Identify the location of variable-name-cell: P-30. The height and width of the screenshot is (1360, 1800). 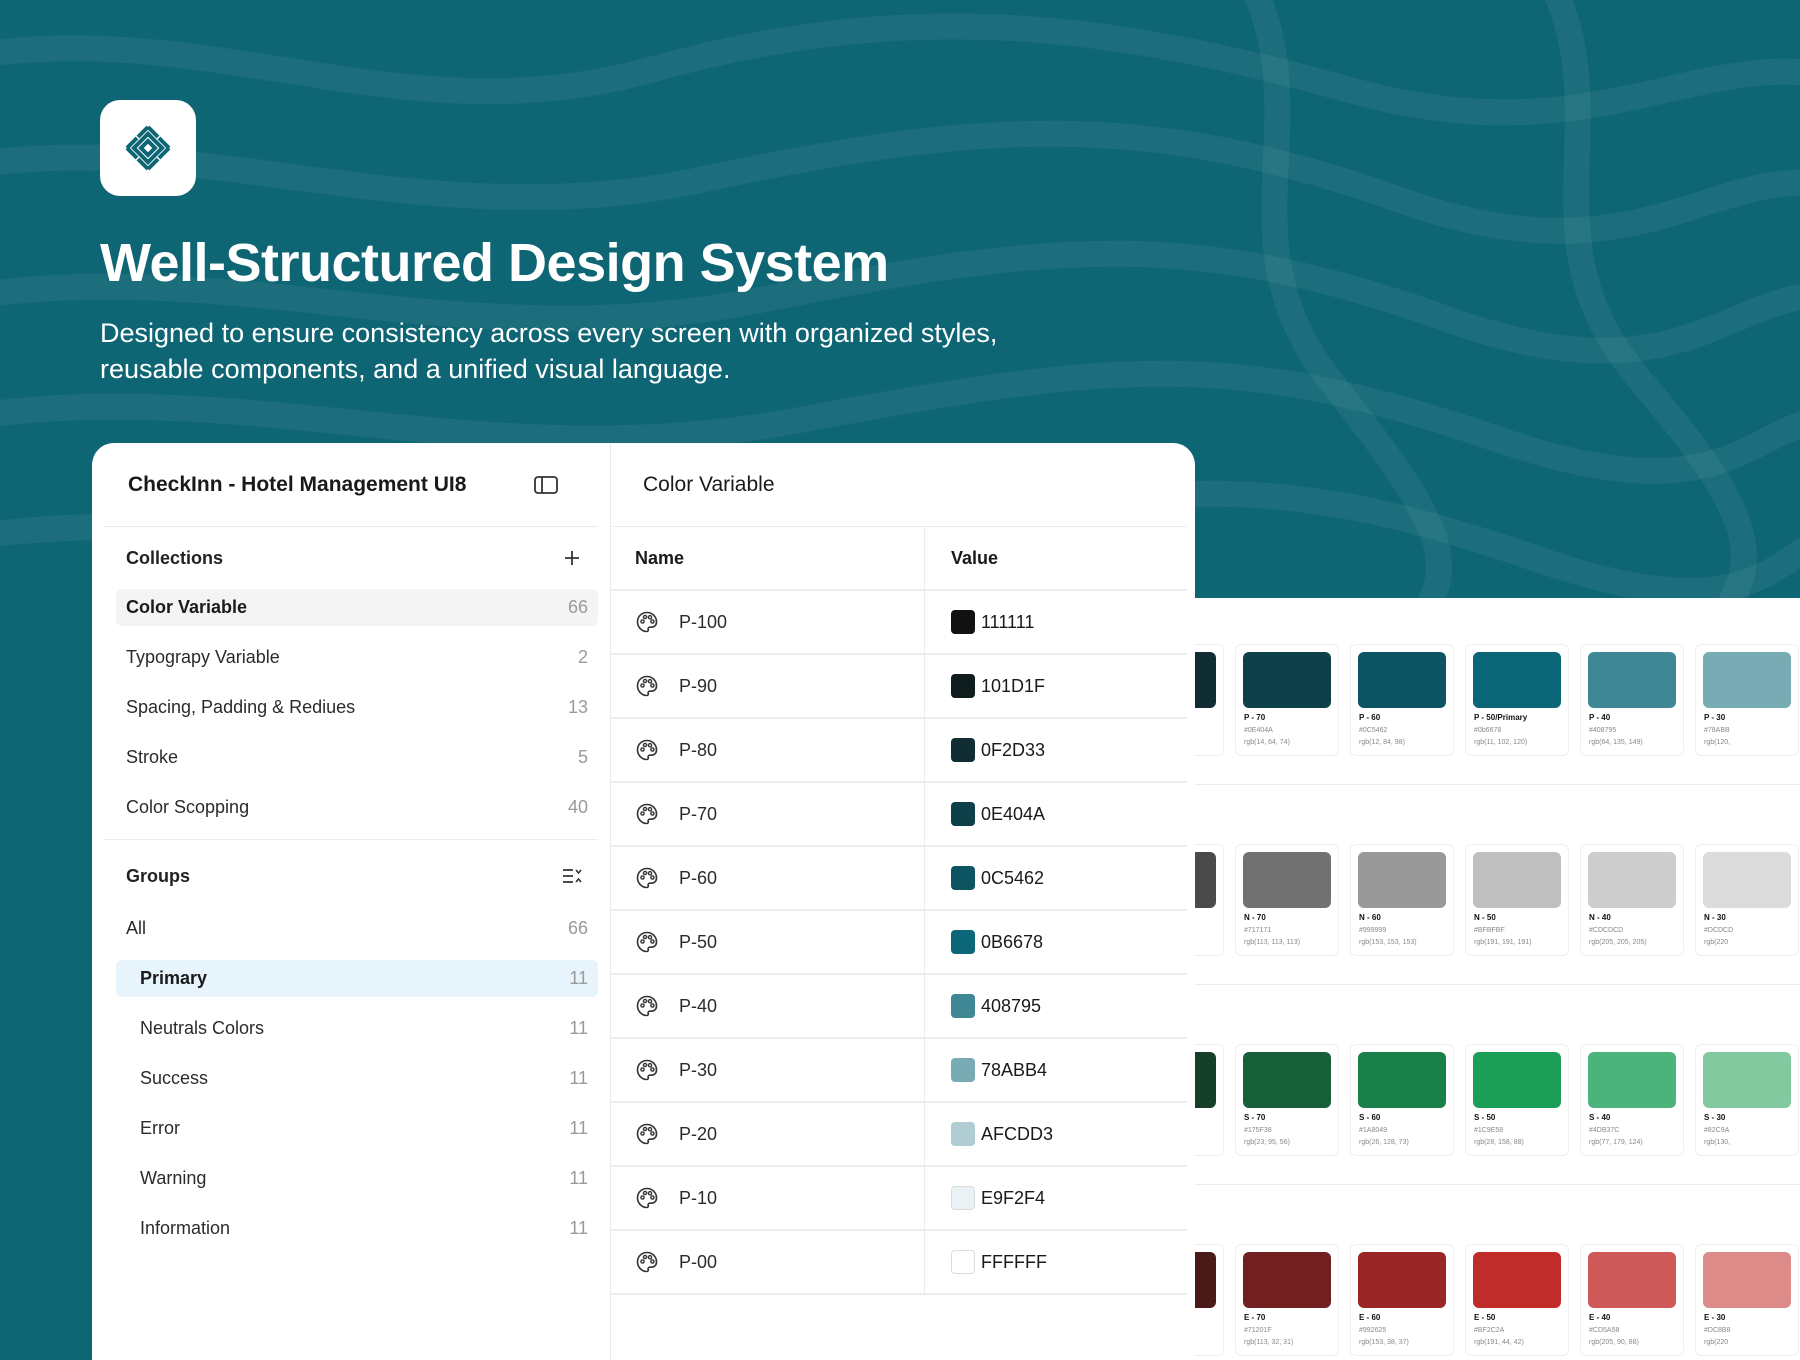
(768, 1070).